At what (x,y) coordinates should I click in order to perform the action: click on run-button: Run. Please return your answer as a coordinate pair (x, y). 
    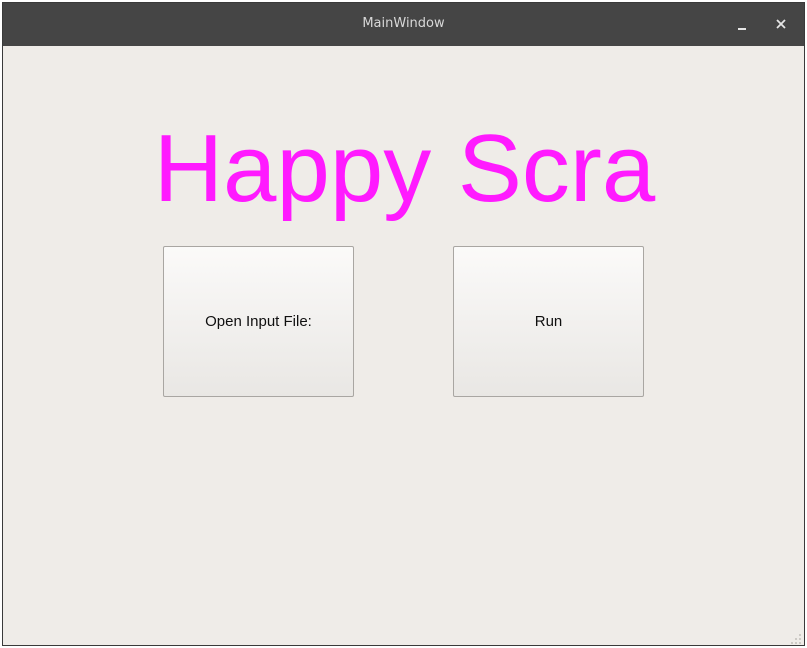
    Looking at the image, I should click on (548, 321).